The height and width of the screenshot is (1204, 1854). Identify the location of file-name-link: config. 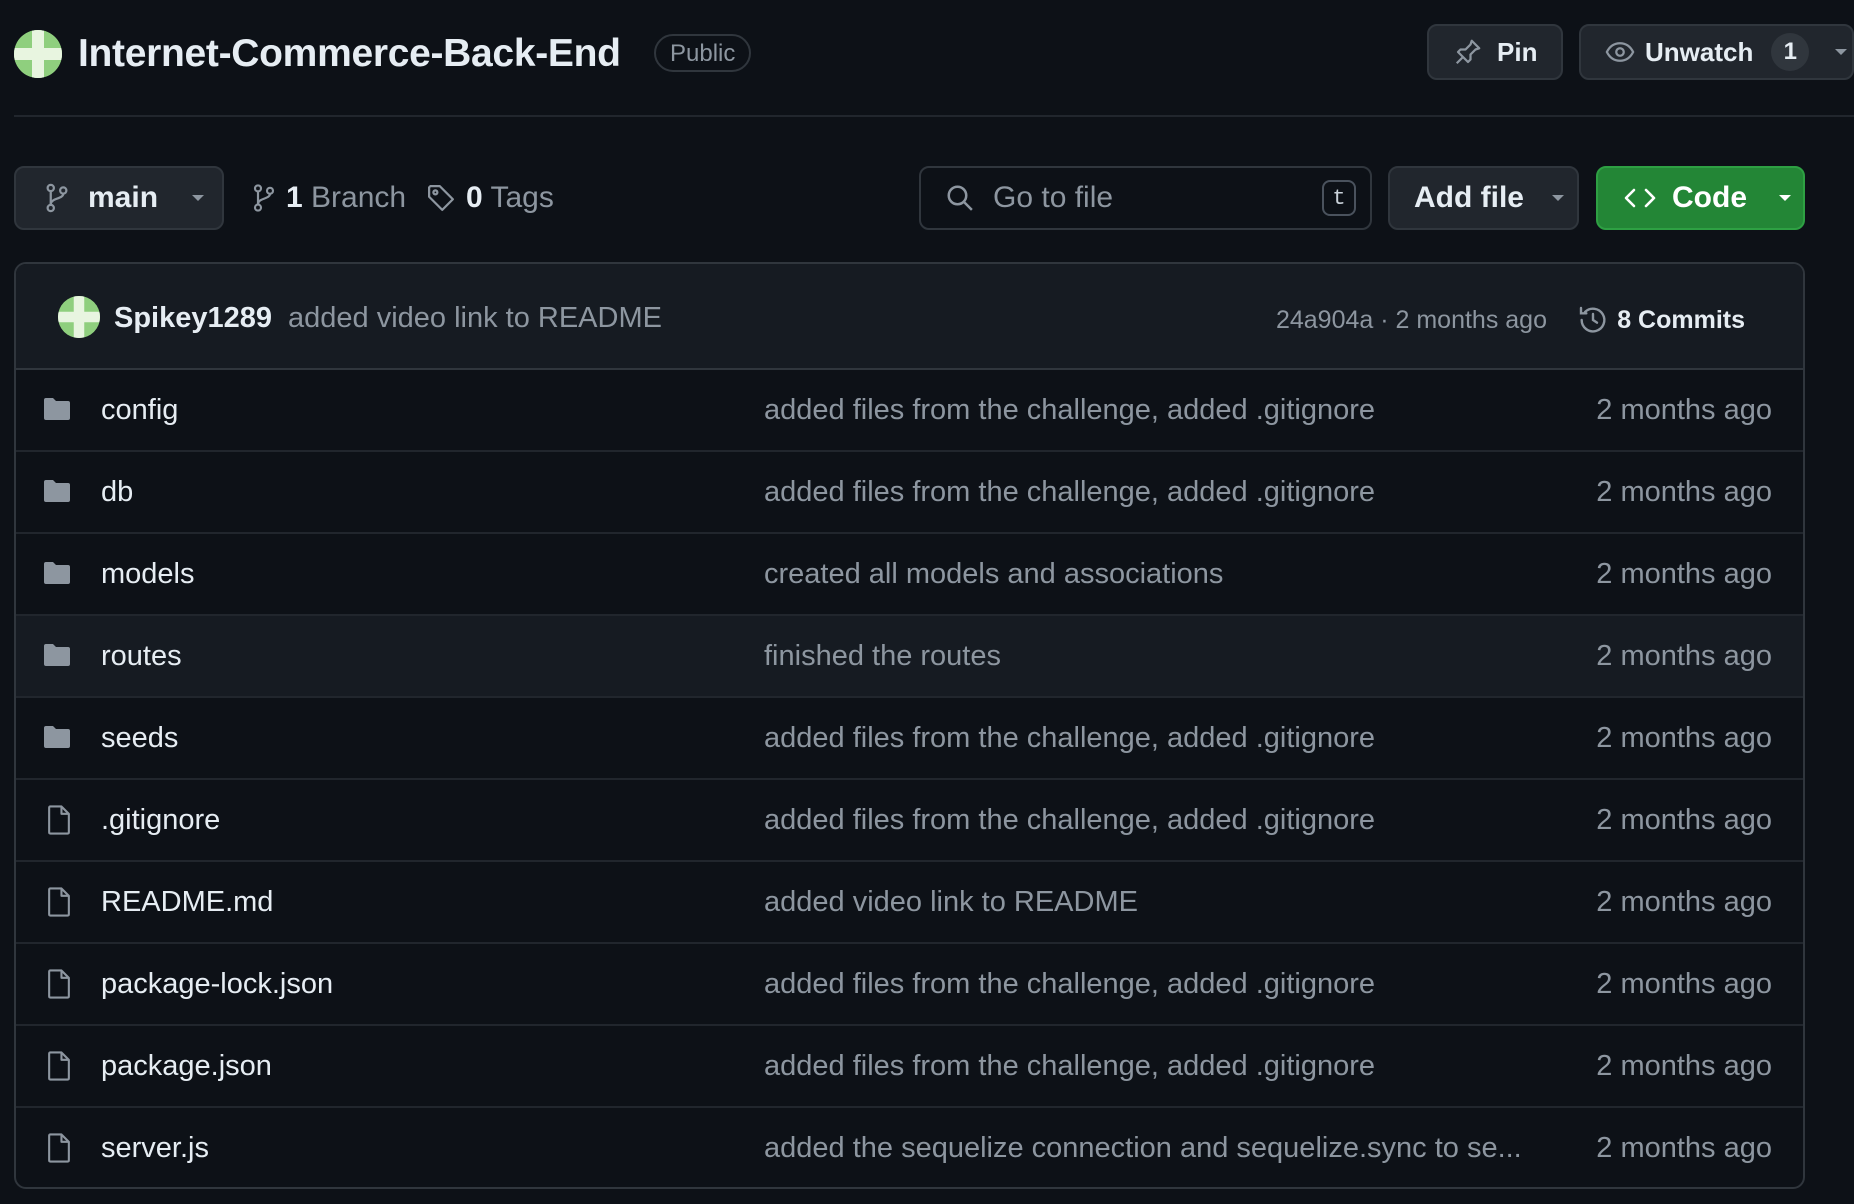
(139, 410).